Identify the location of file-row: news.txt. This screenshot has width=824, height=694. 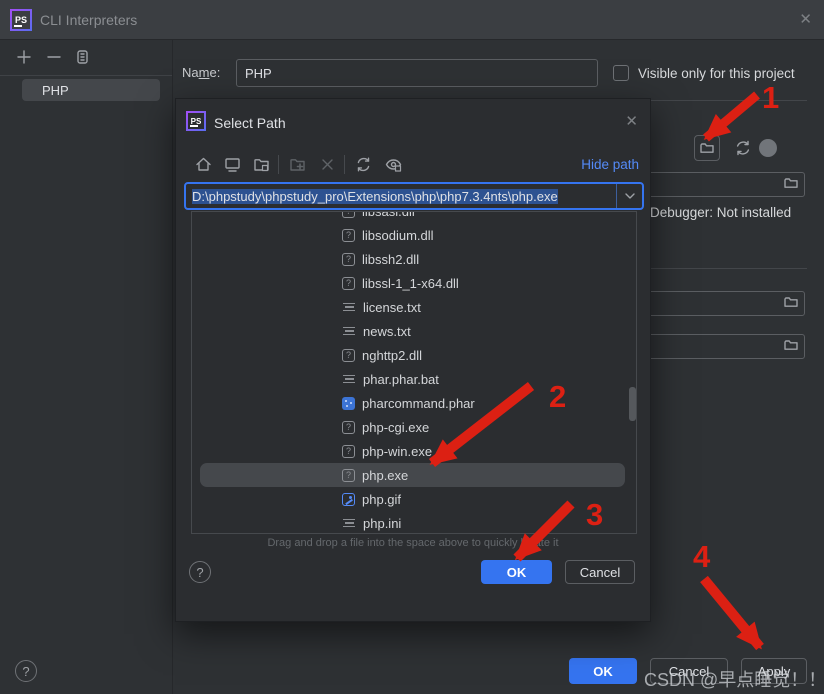
(414, 331).